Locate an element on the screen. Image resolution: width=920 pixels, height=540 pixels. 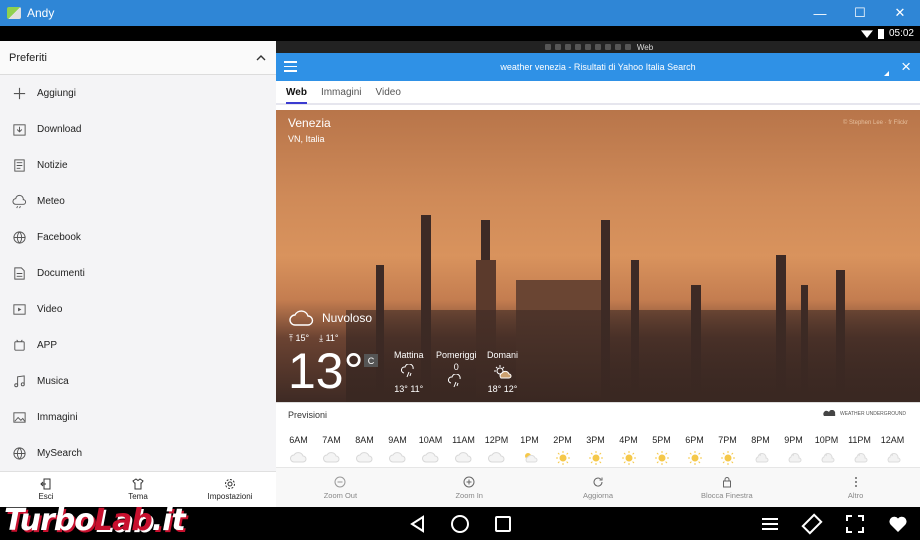
lock-window-button: Blocca Finestra is located at coordinates (726, 487).